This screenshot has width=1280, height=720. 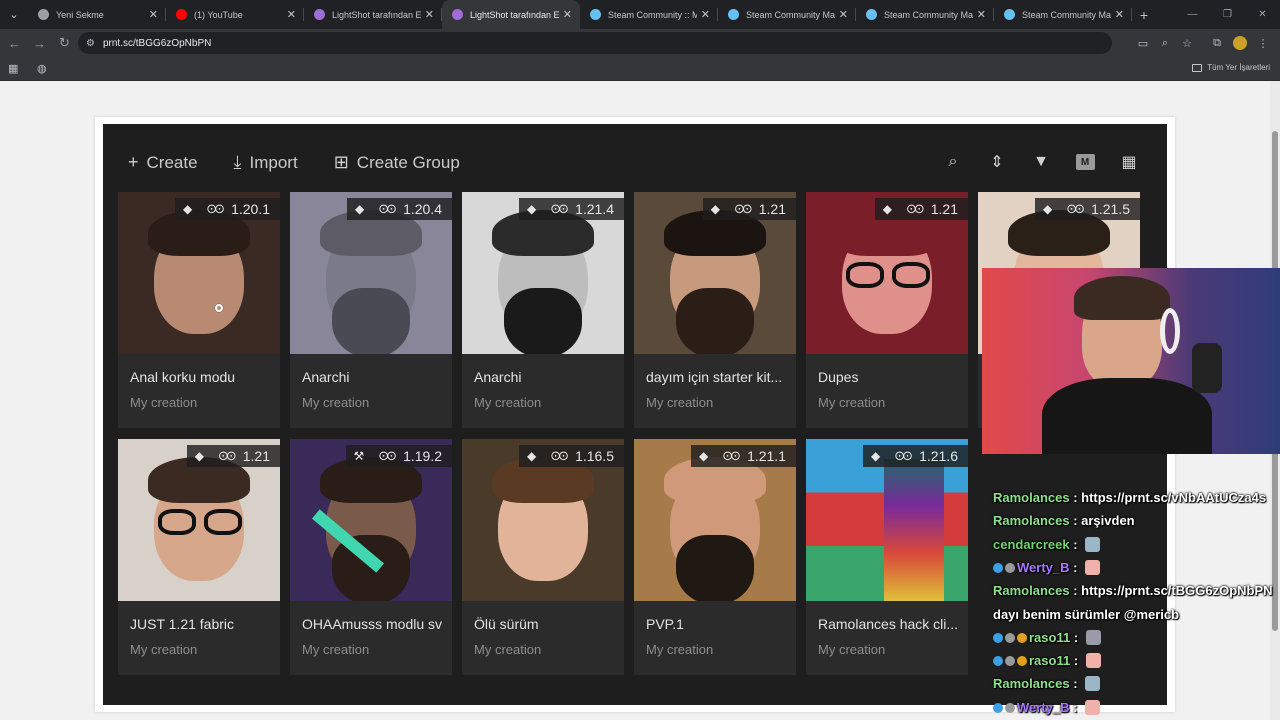 What do you see at coordinates (14, 43) in the screenshot?
I see `back-button: ←` at bounding box center [14, 43].